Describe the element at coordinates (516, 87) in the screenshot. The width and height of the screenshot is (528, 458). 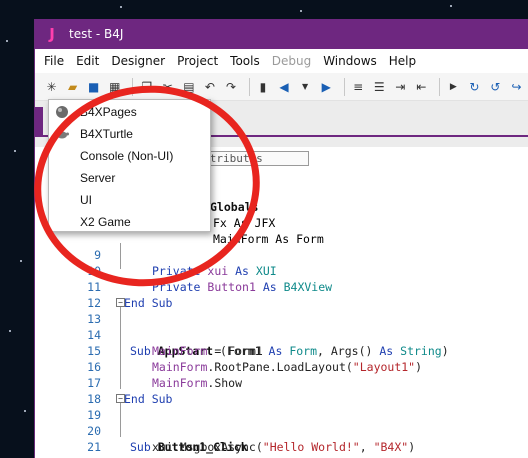
I see `step-out-icon: ↪` at that location.